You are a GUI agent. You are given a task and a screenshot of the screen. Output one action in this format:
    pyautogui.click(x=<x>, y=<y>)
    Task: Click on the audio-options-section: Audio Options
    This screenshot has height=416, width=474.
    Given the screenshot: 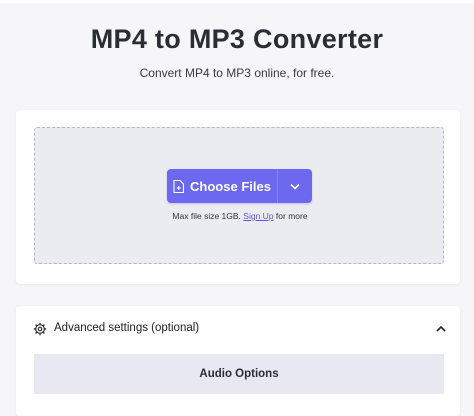 What is the action you would take?
    pyautogui.click(x=239, y=374)
    